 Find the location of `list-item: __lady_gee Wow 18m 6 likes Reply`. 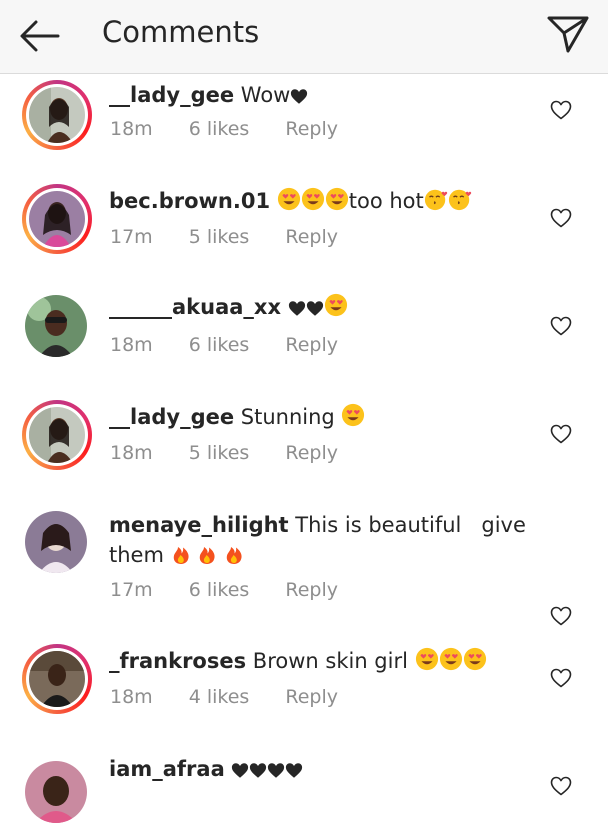

list-item: __lady_gee Wow 18m 6 likes Reply is located at coordinates (304, 129).